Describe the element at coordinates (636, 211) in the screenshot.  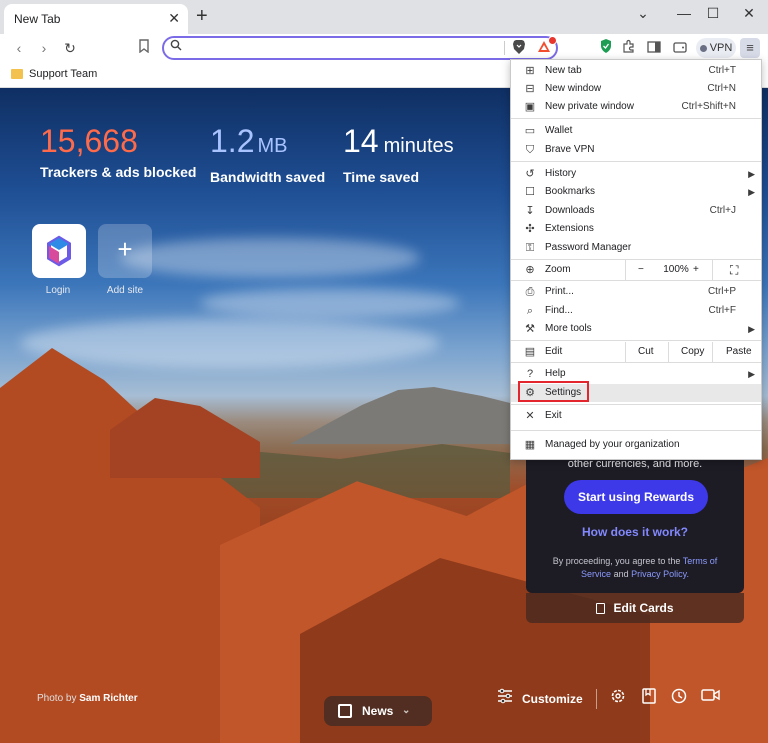
I see `menu-item-downloads: ↧ Downloads Ctrl+J` at that location.